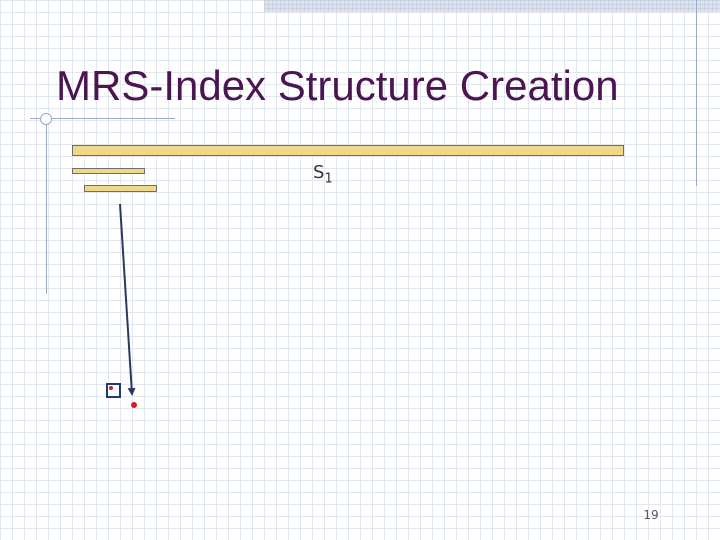  What do you see at coordinates (113, 390) in the screenshot?
I see `mbr-box` at bounding box center [113, 390].